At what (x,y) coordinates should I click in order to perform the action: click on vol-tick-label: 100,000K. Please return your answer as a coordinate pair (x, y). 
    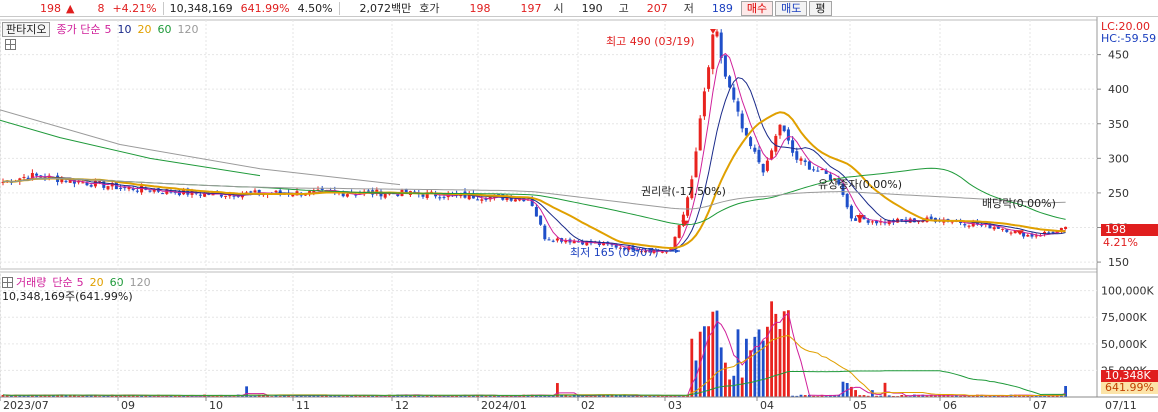
    Looking at the image, I should click on (1127, 291).